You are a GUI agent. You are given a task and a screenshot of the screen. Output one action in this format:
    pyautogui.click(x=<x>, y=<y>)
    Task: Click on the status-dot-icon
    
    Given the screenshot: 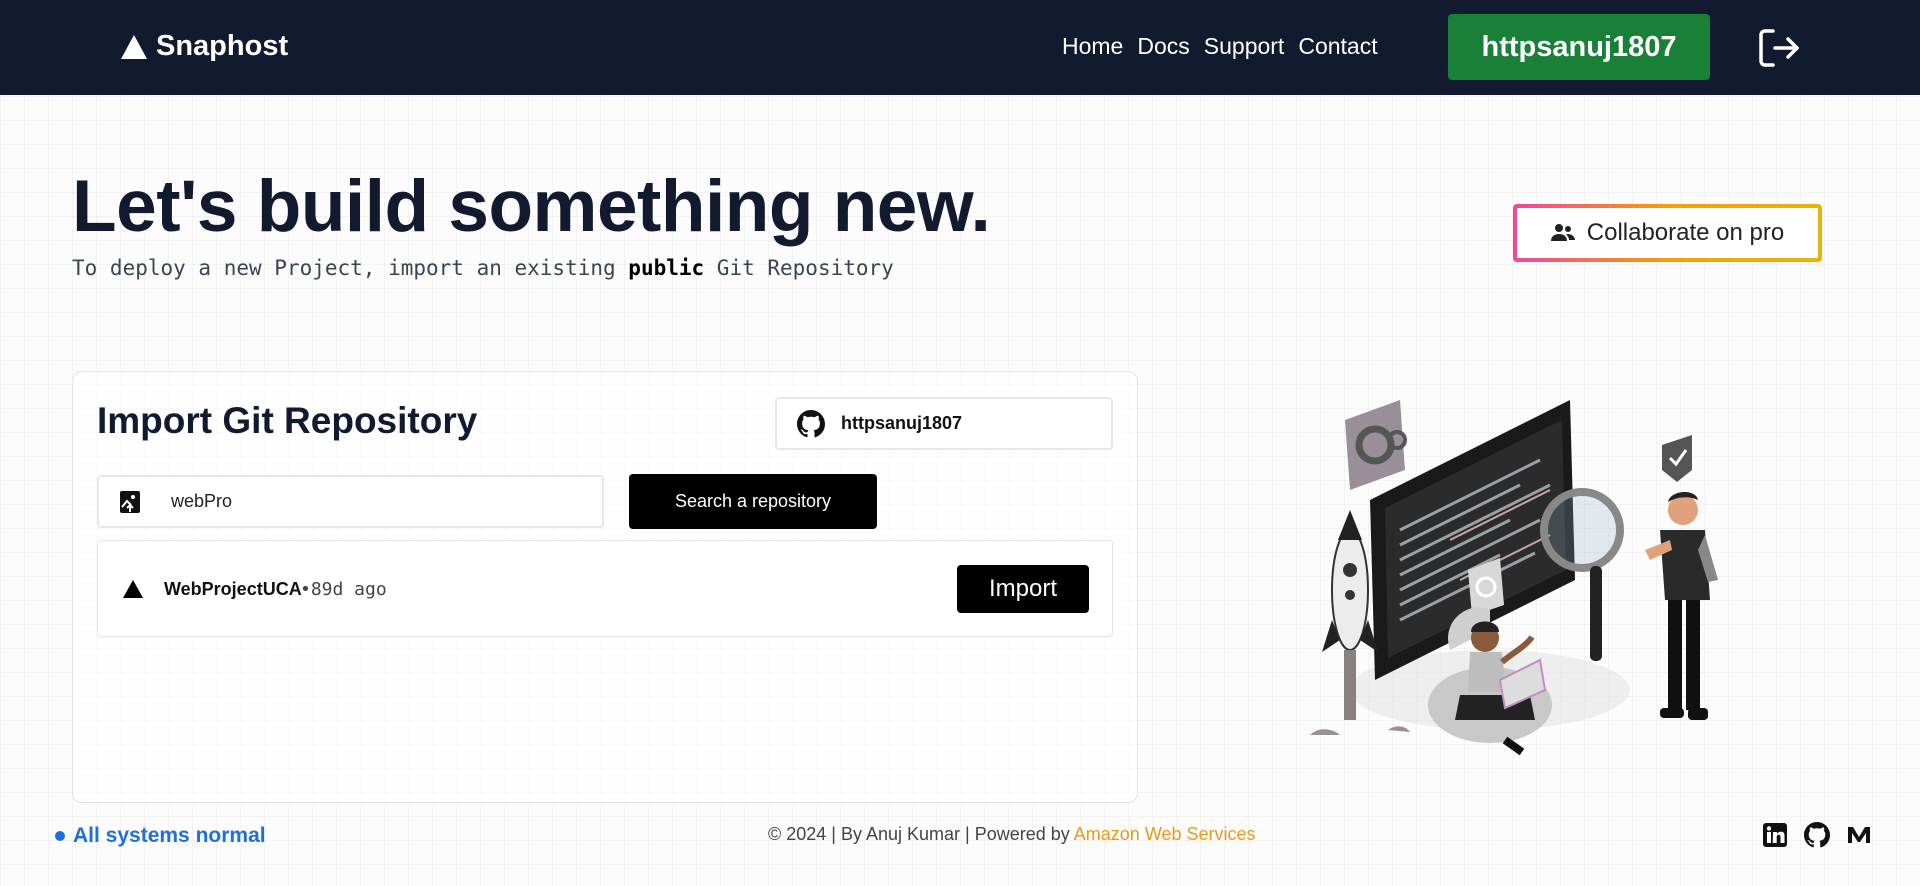 What is the action you would take?
    pyautogui.click(x=60, y=836)
    